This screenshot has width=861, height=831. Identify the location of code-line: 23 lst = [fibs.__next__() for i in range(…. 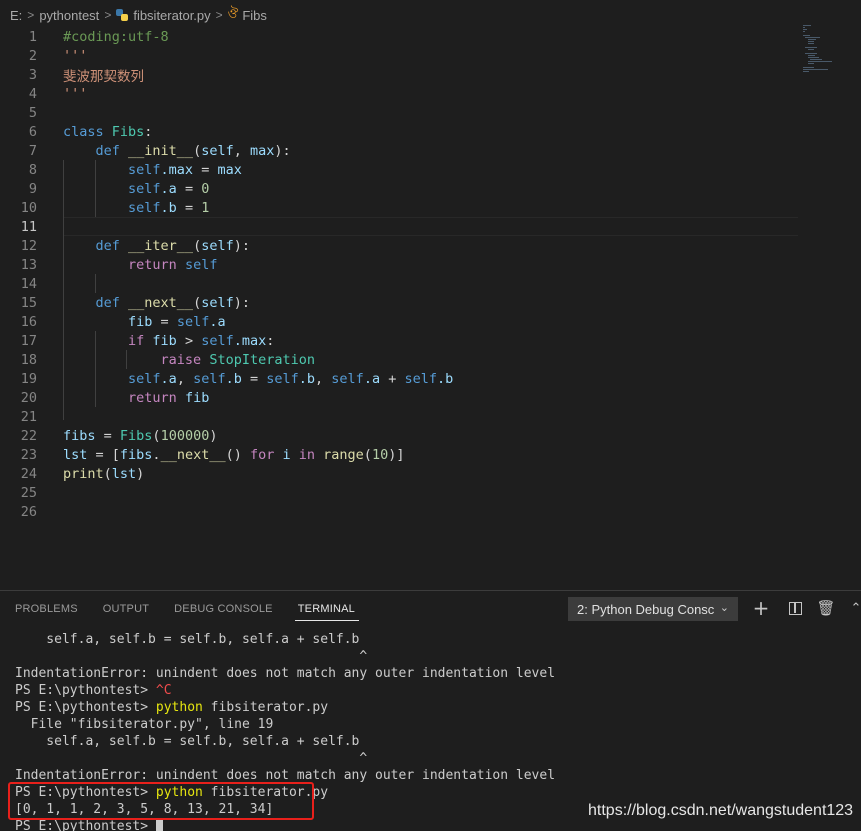
(400, 454).